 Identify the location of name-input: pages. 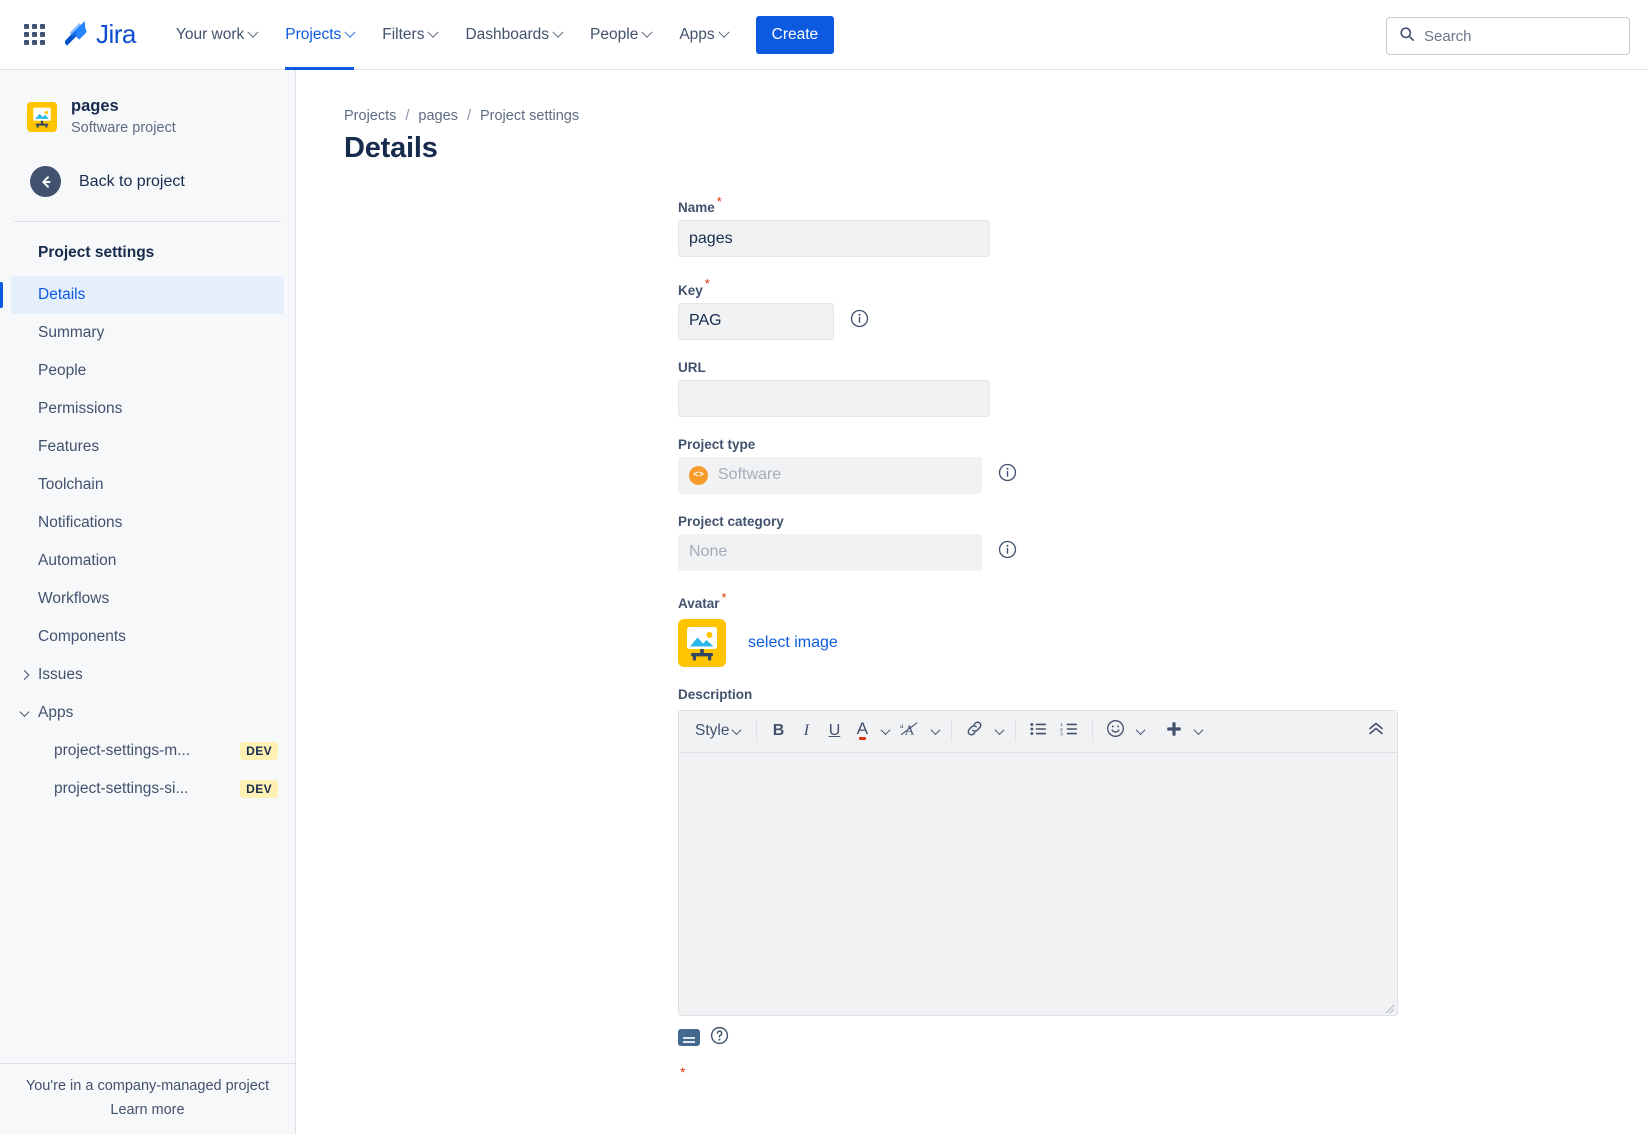
(834, 239).